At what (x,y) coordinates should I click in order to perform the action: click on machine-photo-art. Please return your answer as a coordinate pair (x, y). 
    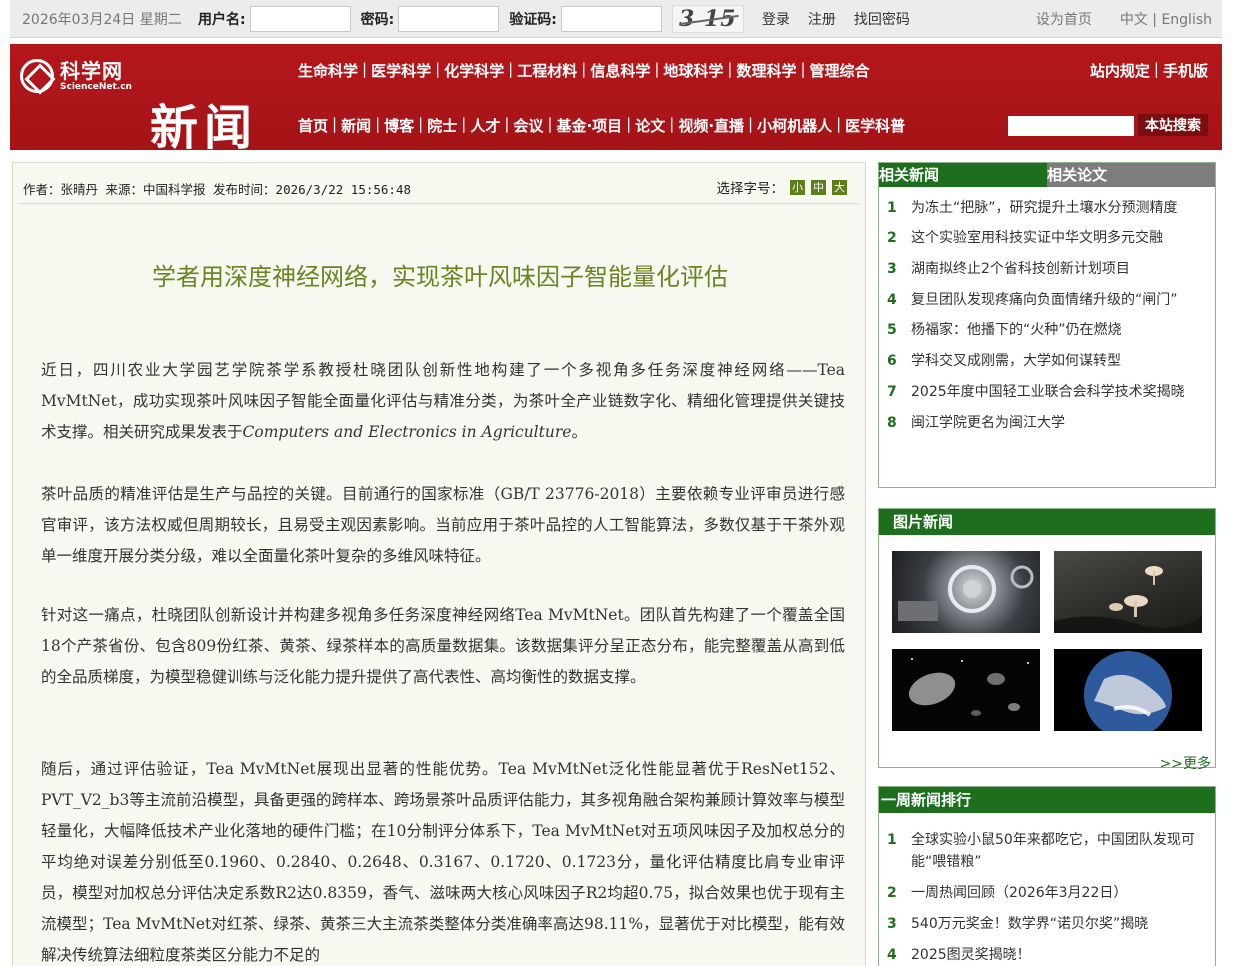
    Looking at the image, I should click on (966, 593).